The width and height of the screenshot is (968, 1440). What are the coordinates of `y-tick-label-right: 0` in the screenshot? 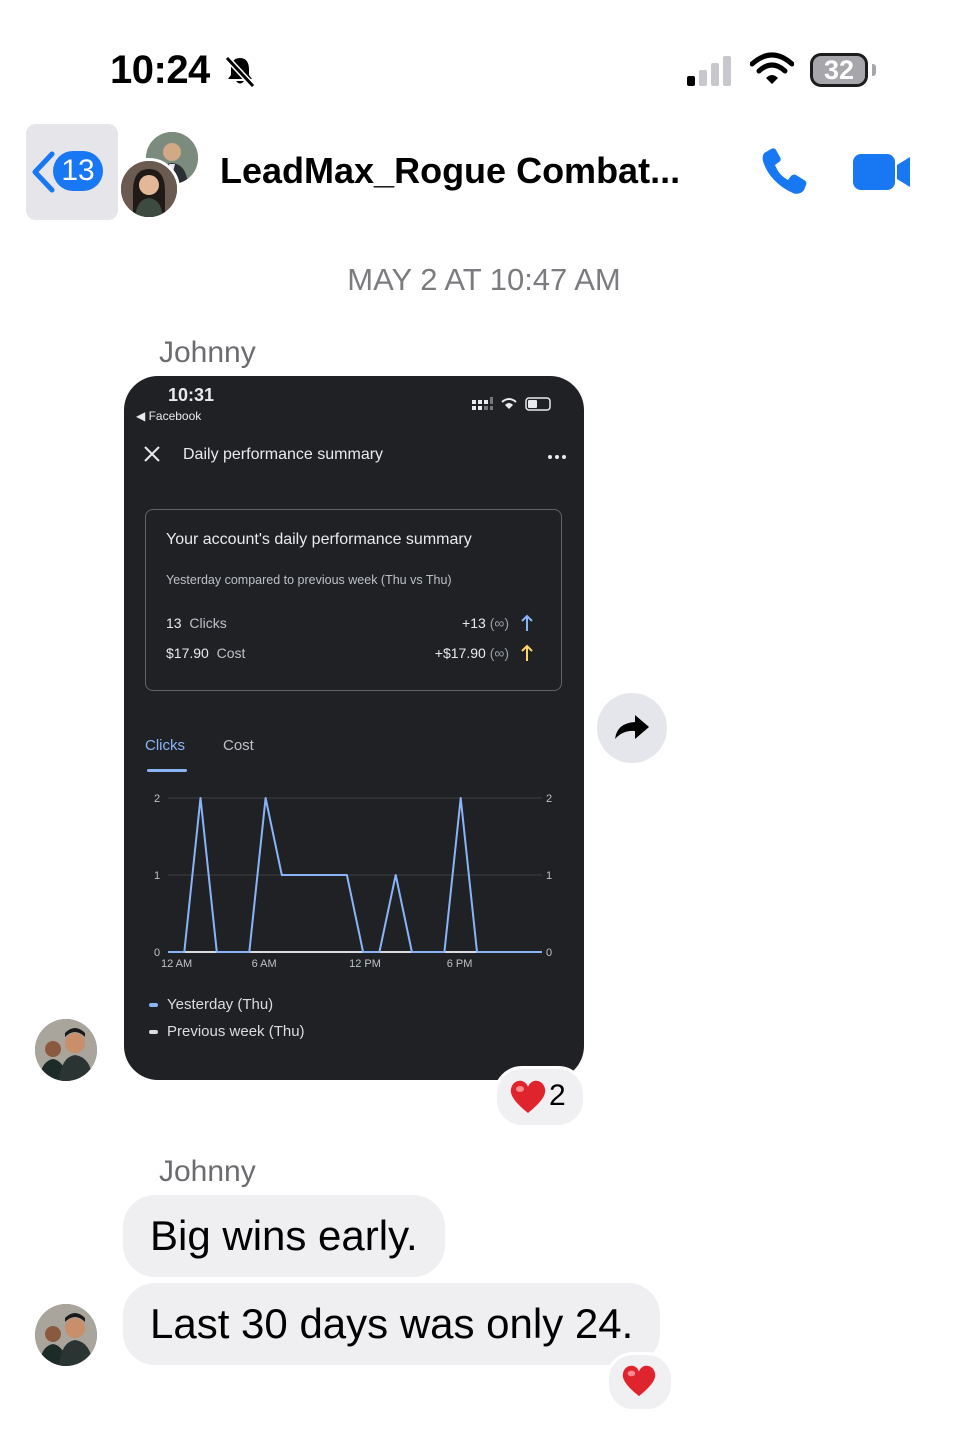 It's located at (549, 953).